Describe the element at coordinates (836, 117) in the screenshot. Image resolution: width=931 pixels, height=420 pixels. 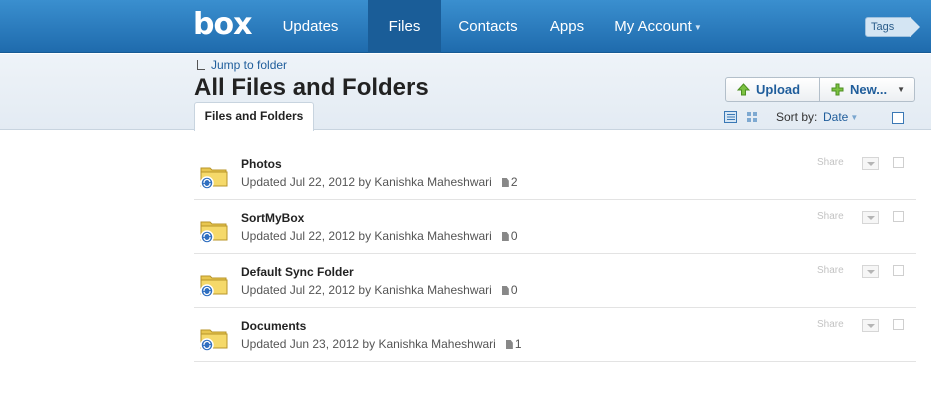
I see `sort-by-value: Date` at that location.